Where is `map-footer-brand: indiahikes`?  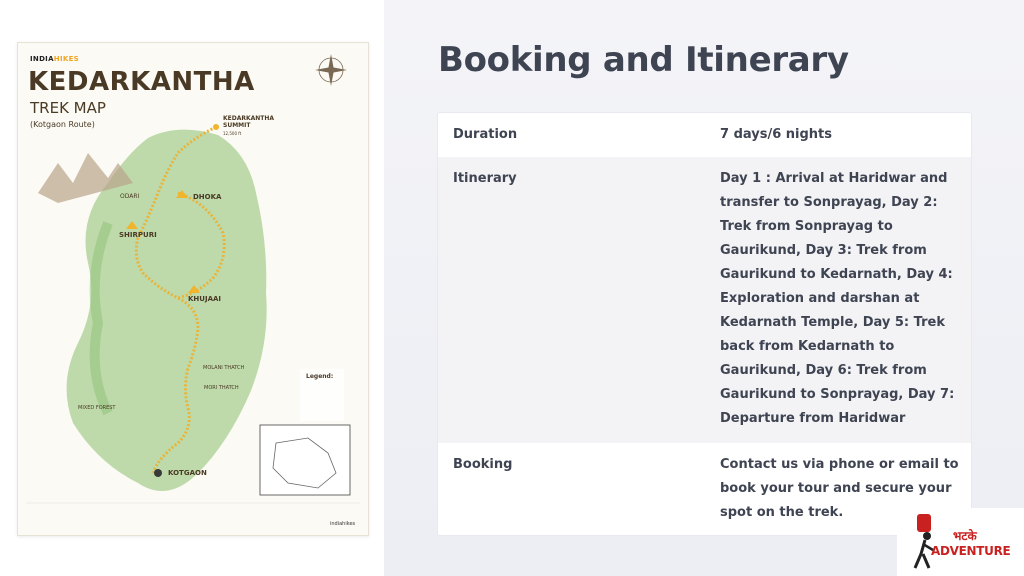
map-footer-brand: indiahikes is located at coordinates (343, 524).